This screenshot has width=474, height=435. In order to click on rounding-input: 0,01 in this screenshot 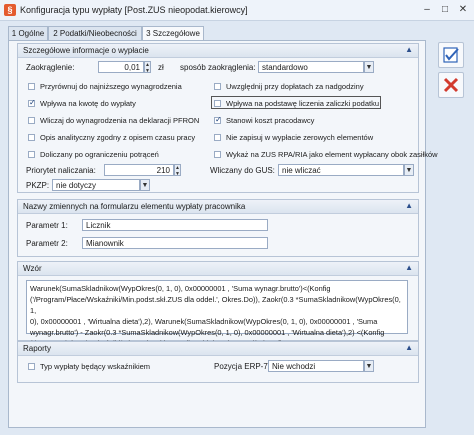, I will do `click(121, 67)`.